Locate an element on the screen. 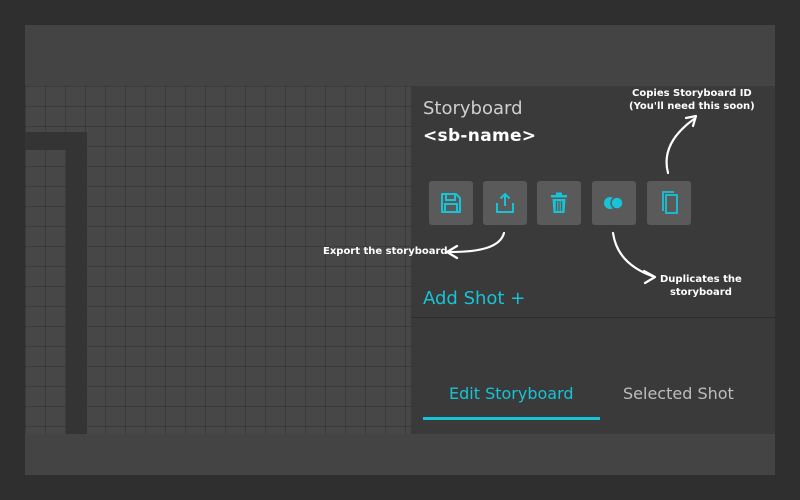  tab-edit-storyboard: Edit Storyboard is located at coordinates (511, 393).